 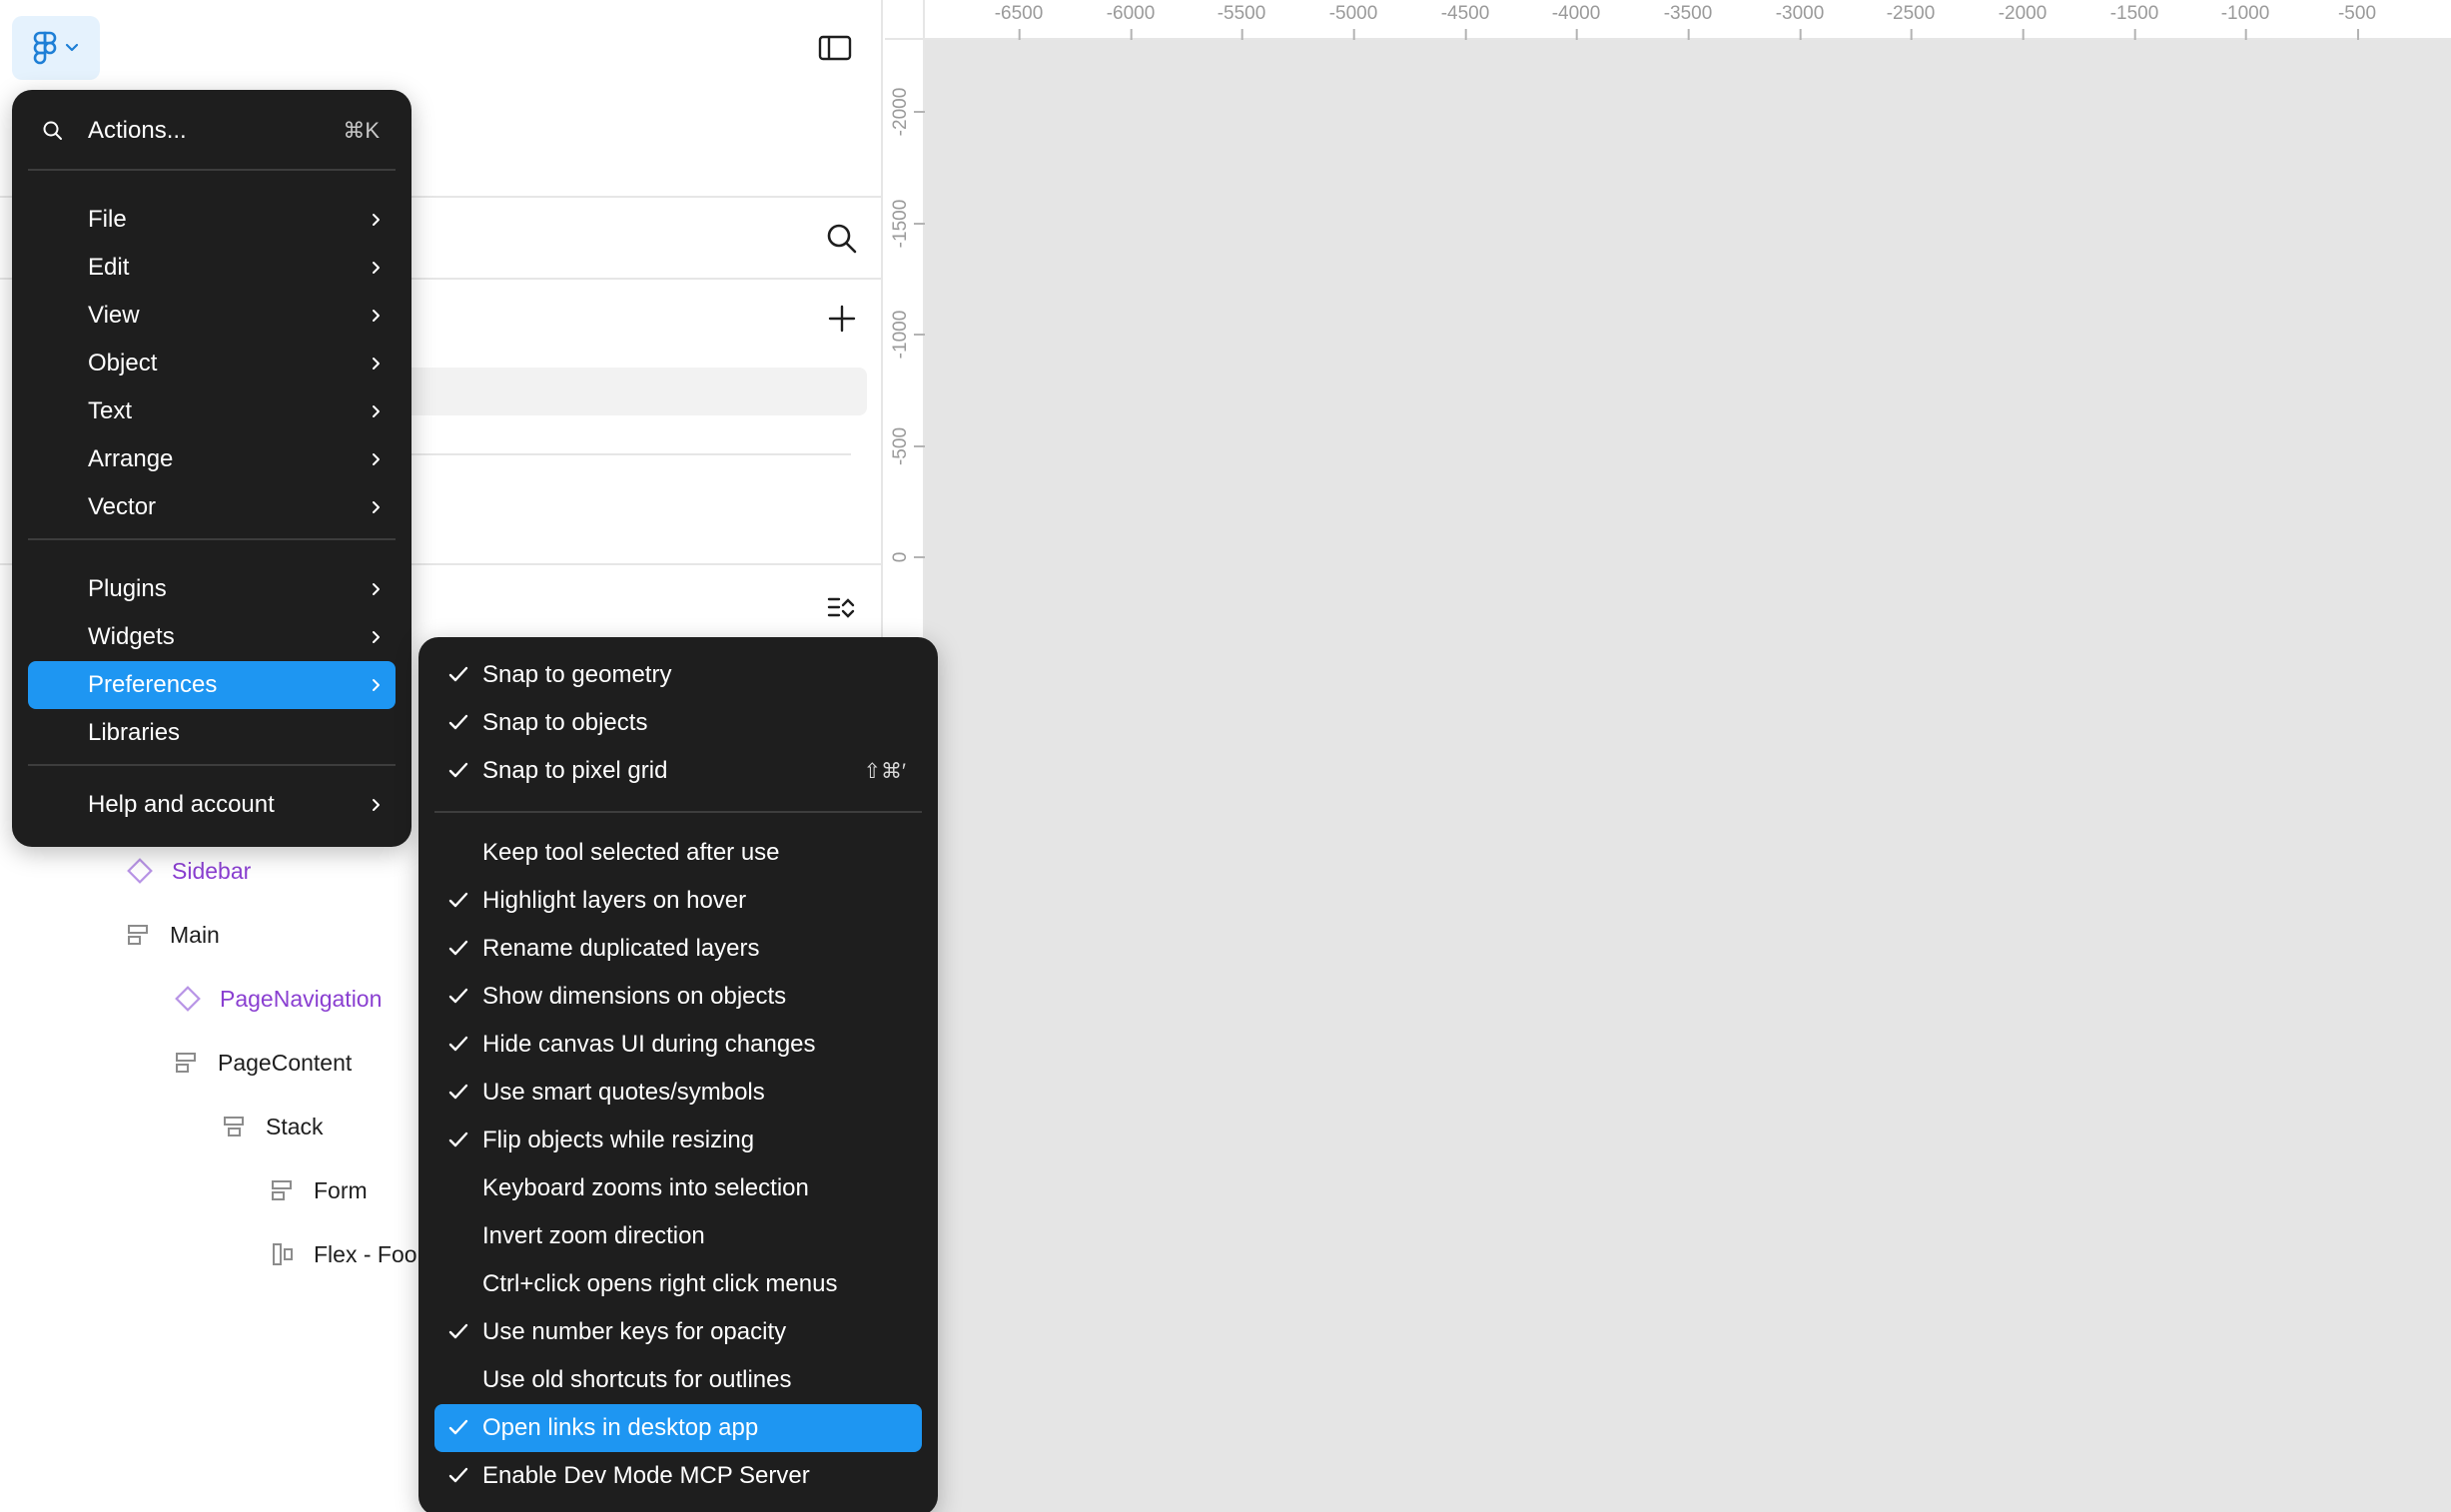 What do you see at coordinates (2134, 20) in the screenshot?
I see `ruler-tick: -1500` at bounding box center [2134, 20].